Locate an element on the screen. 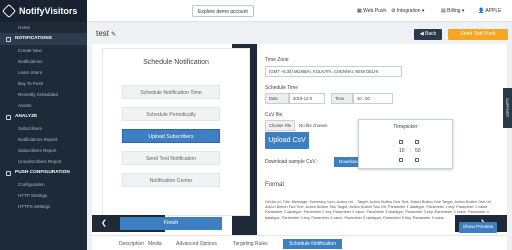  web-push-icon: ▦ is located at coordinates (359, 11).